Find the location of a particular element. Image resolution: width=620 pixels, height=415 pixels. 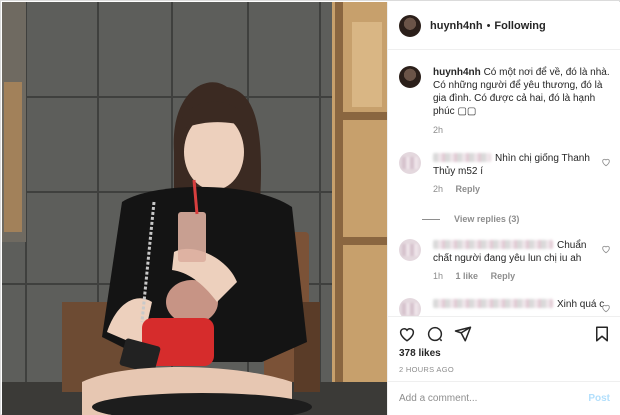

add-comment-bar: Post is located at coordinates (504, 398).